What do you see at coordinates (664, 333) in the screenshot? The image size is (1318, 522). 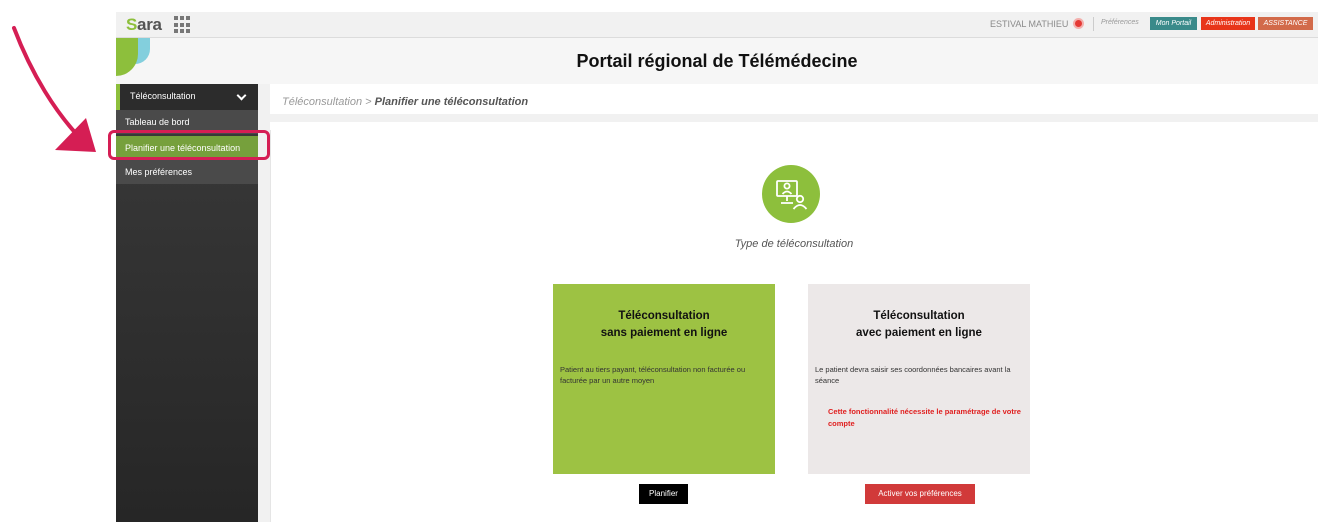 I see `card-title-line2: sans paiement en ligne` at bounding box center [664, 333].